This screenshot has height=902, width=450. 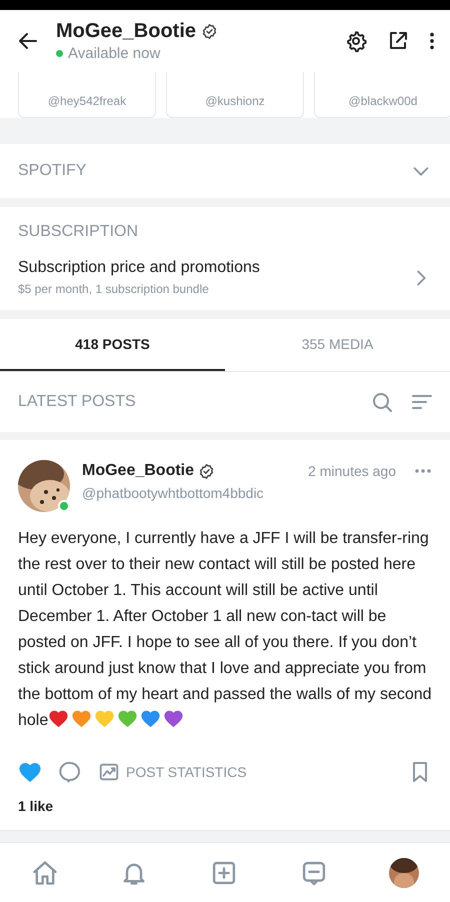 What do you see at coordinates (257, 493) in the screenshot?
I see `post-handle: @phatbootywhtbottom4bbdic` at bounding box center [257, 493].